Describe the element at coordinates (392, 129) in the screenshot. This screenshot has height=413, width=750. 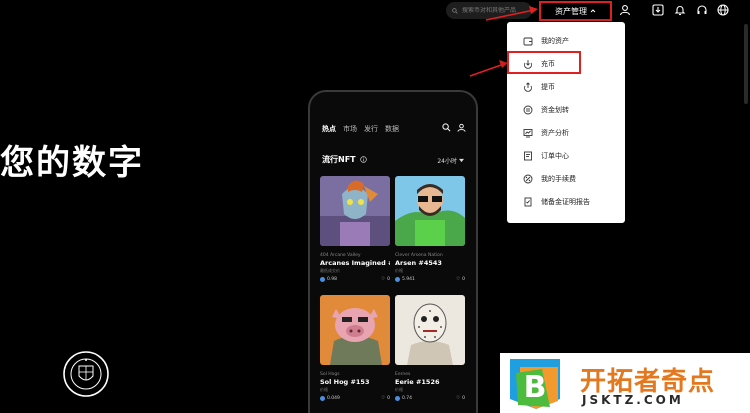
I see `phone-tab-data: 数据` at that location.